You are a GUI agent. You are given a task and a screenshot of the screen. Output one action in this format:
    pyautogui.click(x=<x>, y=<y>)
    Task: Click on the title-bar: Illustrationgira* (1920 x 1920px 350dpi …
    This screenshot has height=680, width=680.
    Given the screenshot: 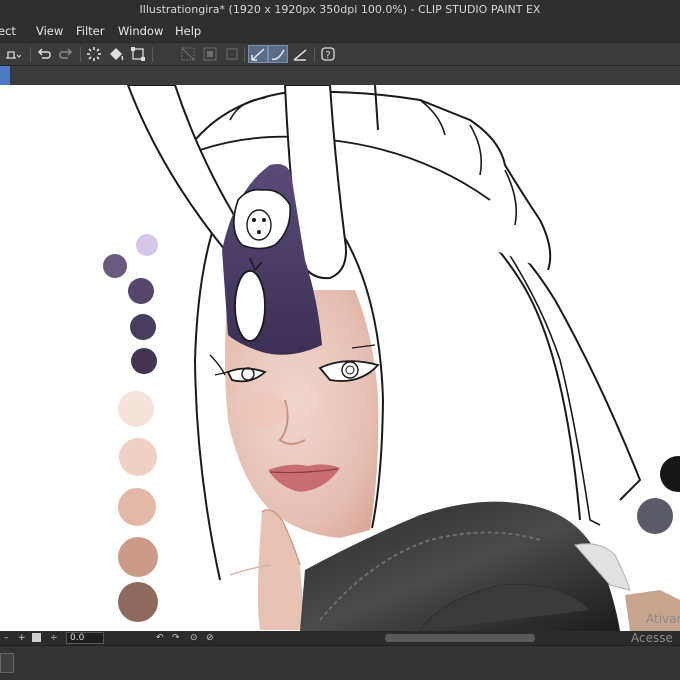 What is the action you would take?
    pyautogui.click(x=340, y=10)
    